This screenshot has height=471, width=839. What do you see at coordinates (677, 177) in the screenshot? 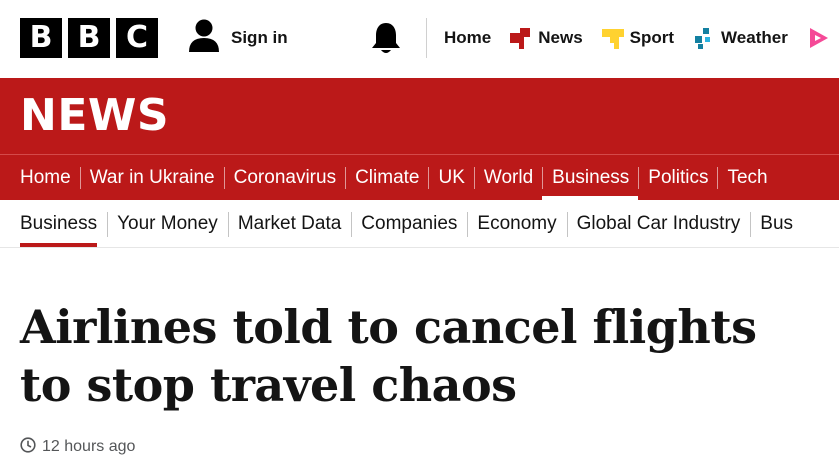
I see `section-nav-politics: Politics` at bounding box center [677, 177].